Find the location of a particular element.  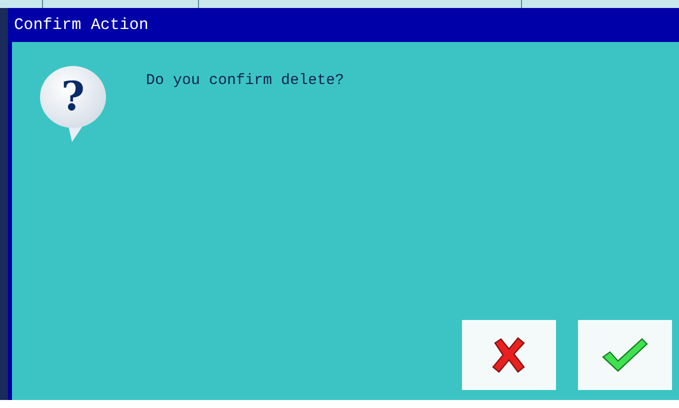

dialog-message: Do you confirm delete? is located at coordinates (245, 80).